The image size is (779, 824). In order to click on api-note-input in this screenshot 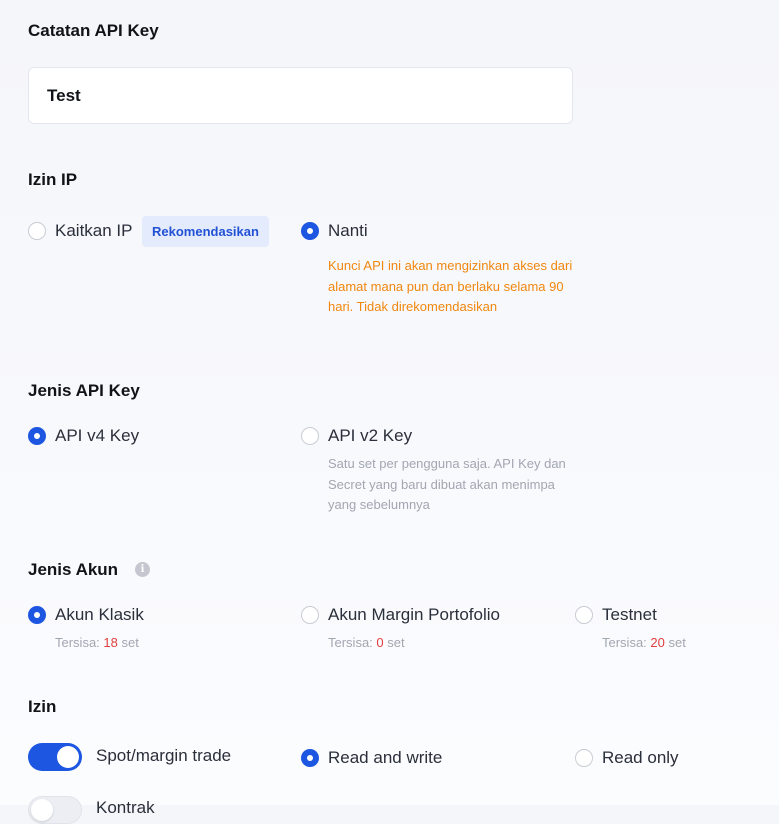, I will do `click(300, 95)`.